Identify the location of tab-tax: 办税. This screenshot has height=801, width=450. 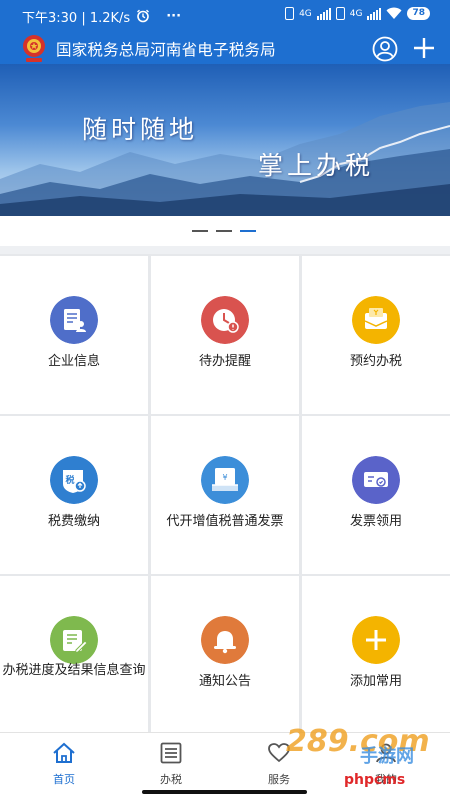
(171, 762).